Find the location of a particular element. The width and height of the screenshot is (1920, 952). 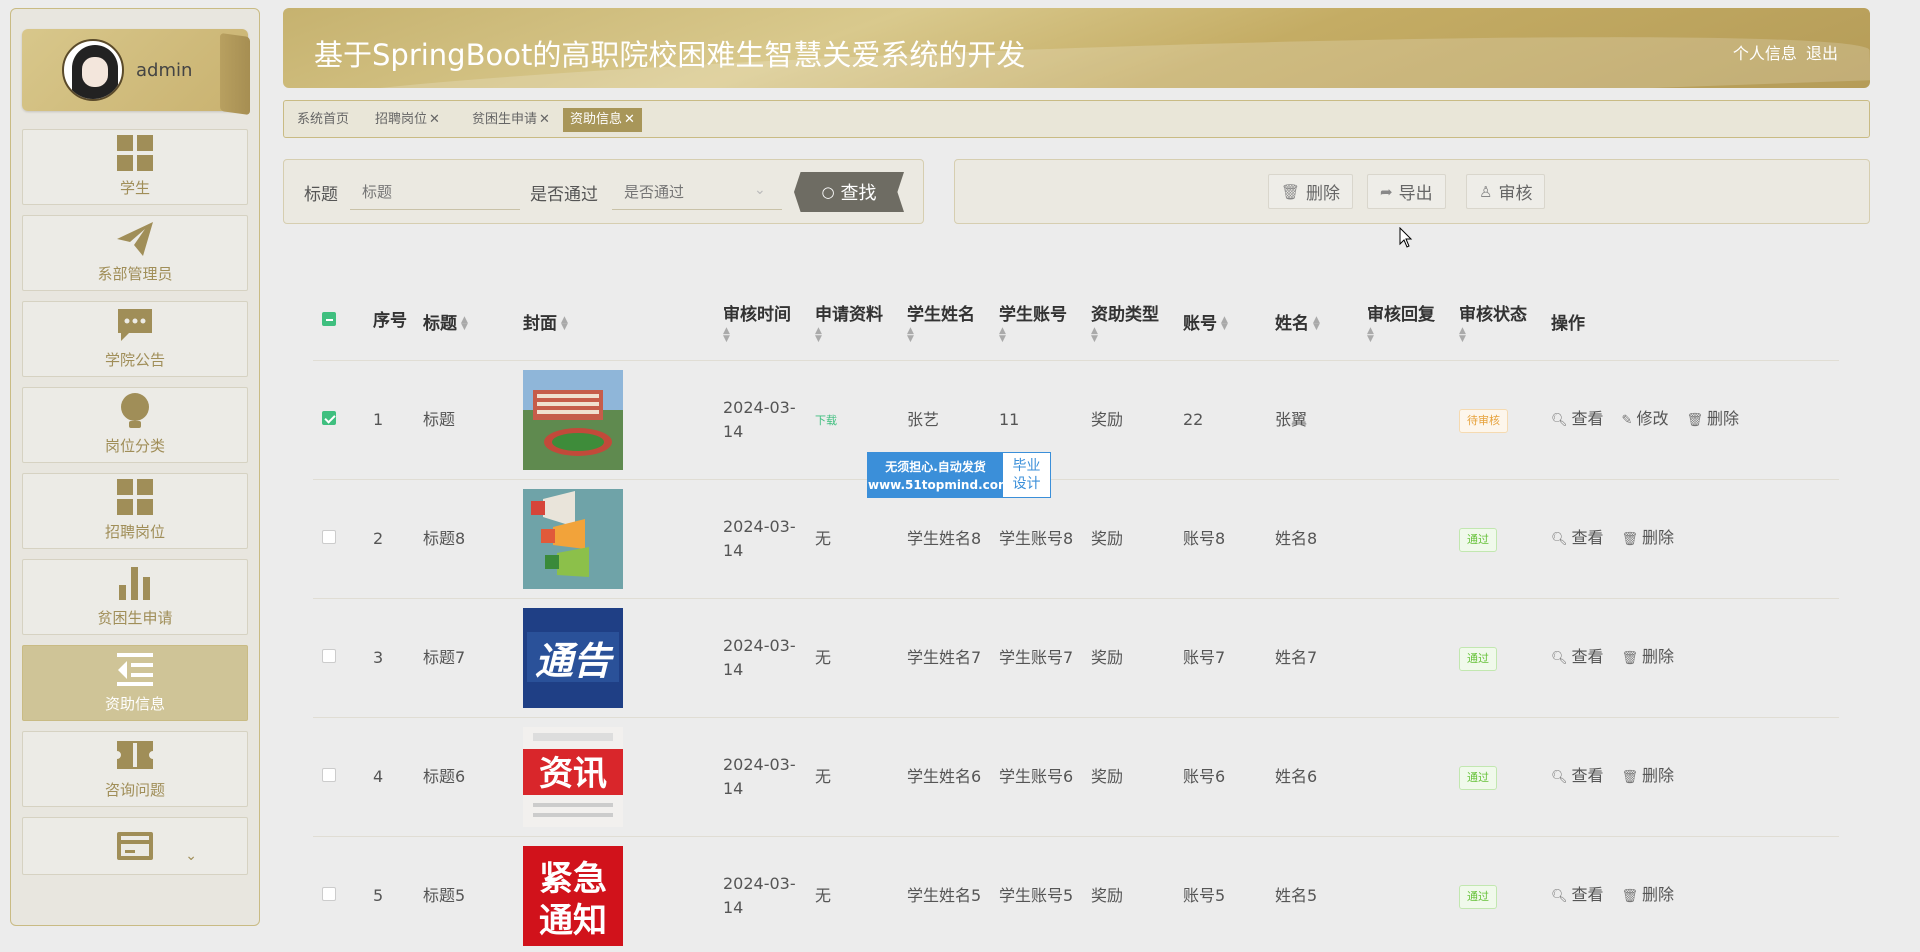

col-student-name: 学生姓名 ▲ ▼ is located at coordinates (949, 322).